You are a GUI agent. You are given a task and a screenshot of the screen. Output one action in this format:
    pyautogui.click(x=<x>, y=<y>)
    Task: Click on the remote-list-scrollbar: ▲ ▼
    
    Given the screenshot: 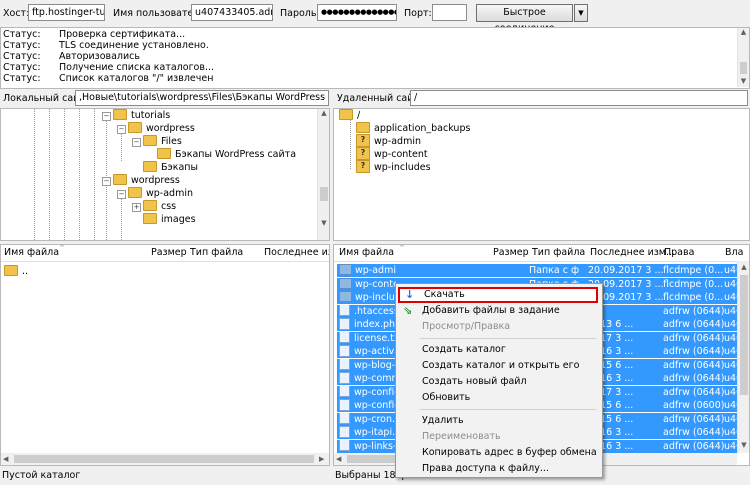 What is the action you would take?
    pyautogui.click(x=743, y=357)
    